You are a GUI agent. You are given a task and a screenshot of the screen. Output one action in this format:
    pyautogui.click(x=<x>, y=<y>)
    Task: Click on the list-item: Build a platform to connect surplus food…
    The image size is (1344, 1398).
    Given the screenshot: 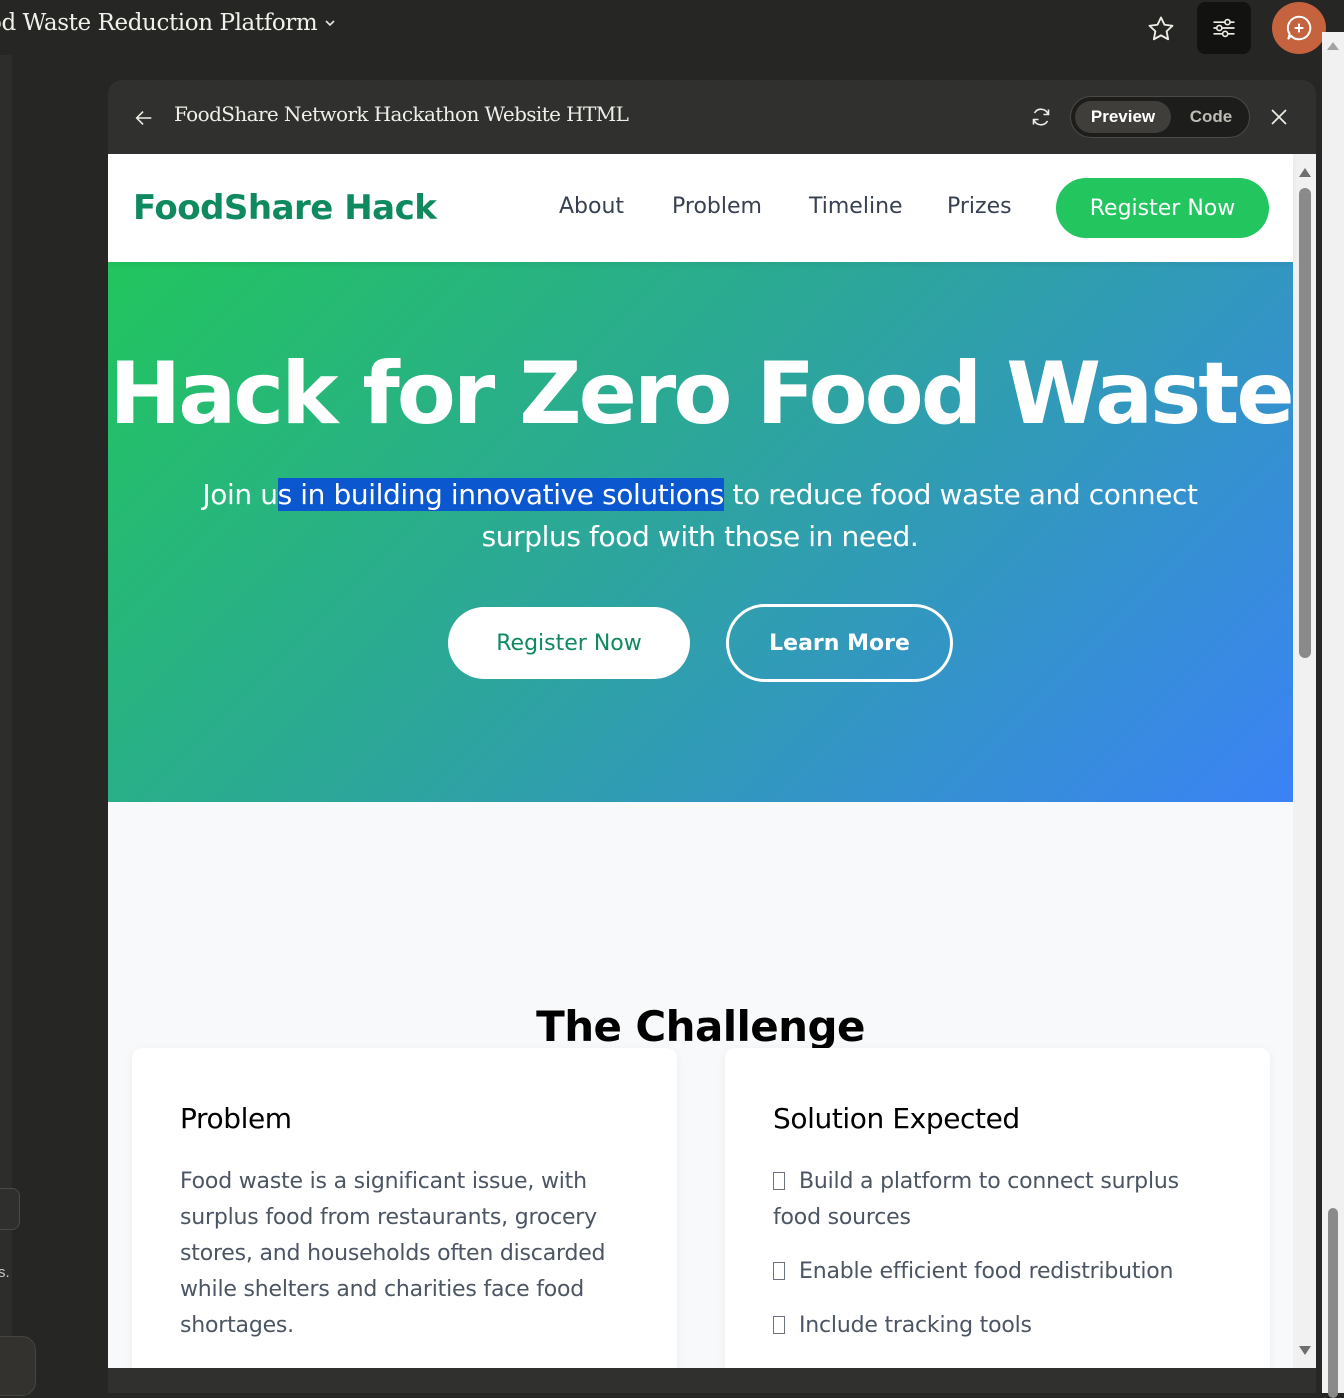 What is the action you would take?
    pyautogui.click(x=1003, y=1200)
    